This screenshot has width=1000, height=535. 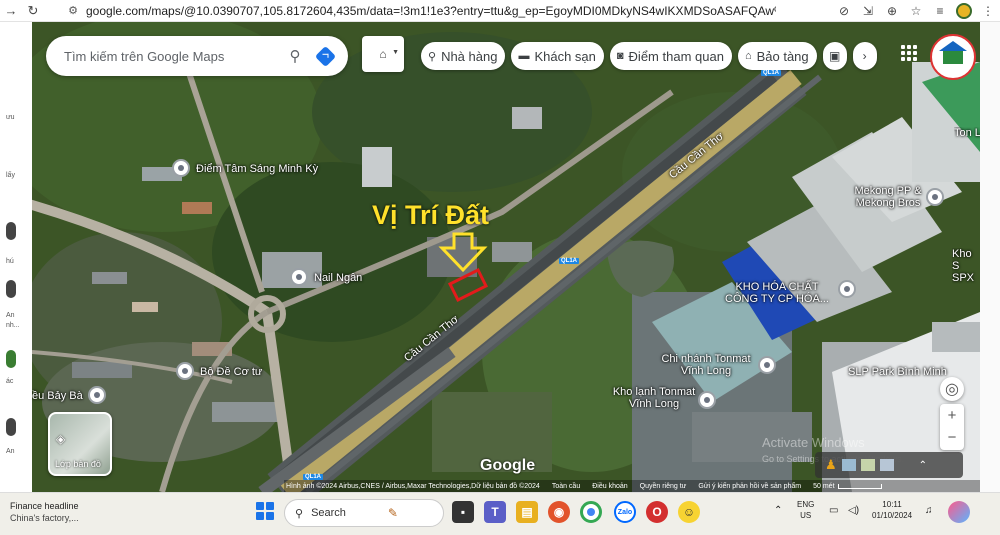 I want to click on copilot-icon, so click(x=959, y=512).